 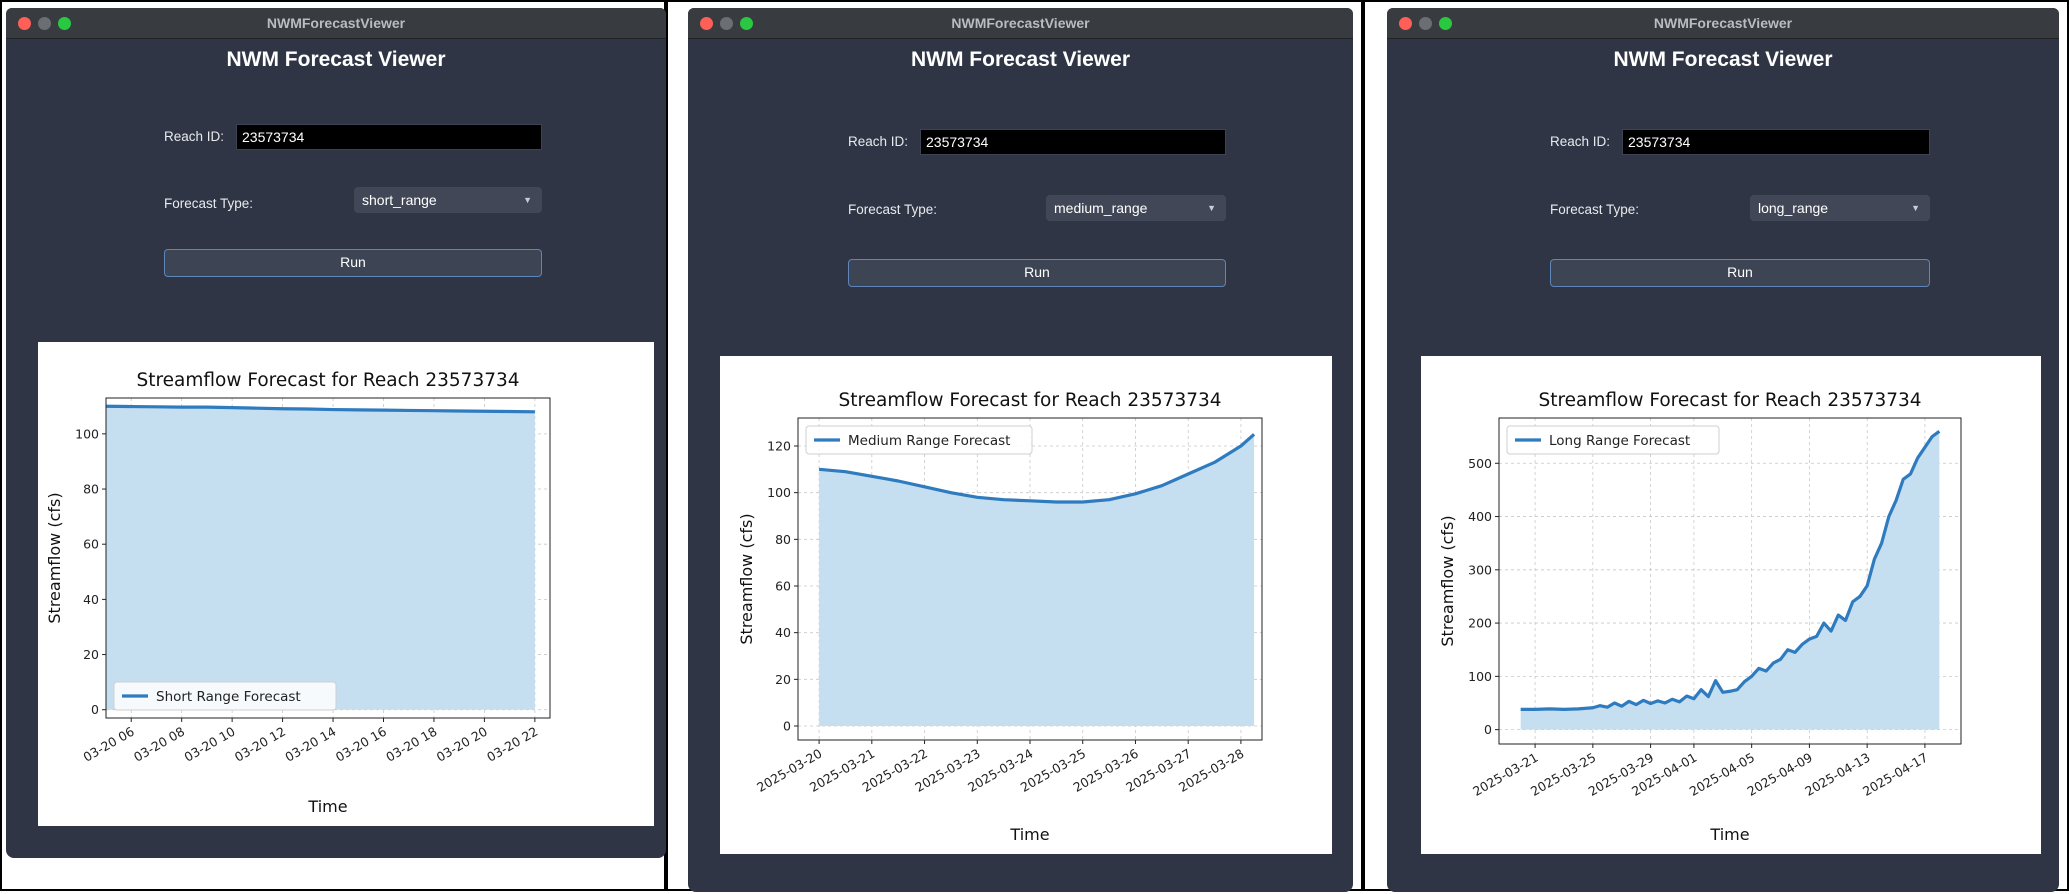 I want to click on y-tick-label: 120, so click(x=779, y=446).